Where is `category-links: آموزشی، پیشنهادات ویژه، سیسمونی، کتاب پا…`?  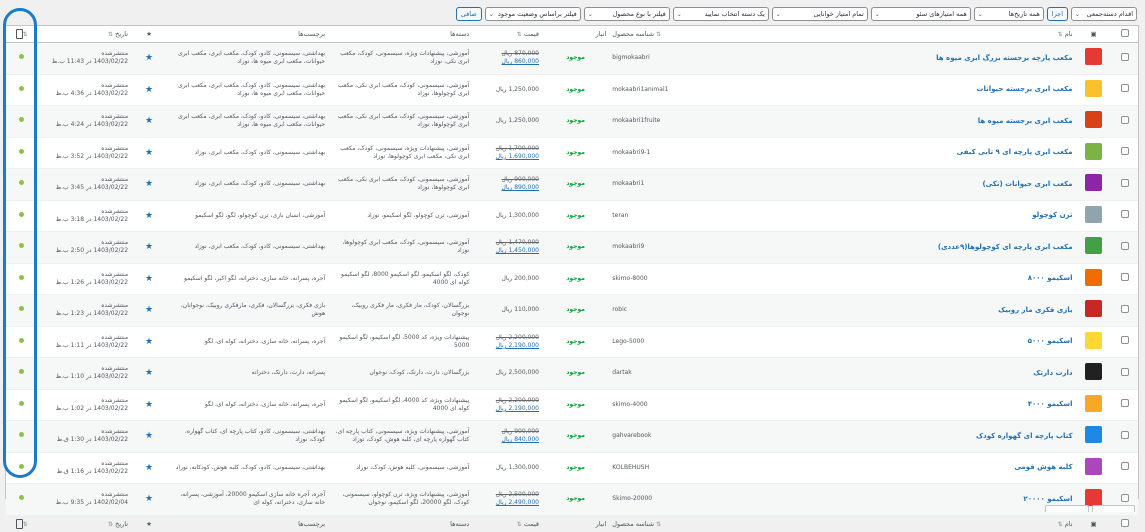
category-links: آموزشی، پیشنهادات ویژه، سیسمونی، کتاب پا… is located at coordinates (403, 435).